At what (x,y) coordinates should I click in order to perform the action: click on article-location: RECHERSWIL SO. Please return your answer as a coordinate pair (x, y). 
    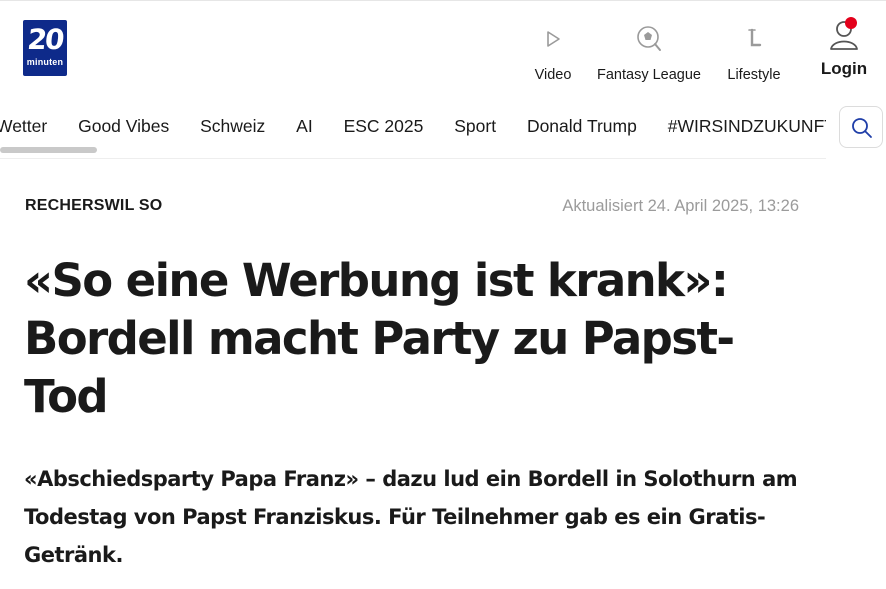
    Looking at the image, I should click on (94, 205).